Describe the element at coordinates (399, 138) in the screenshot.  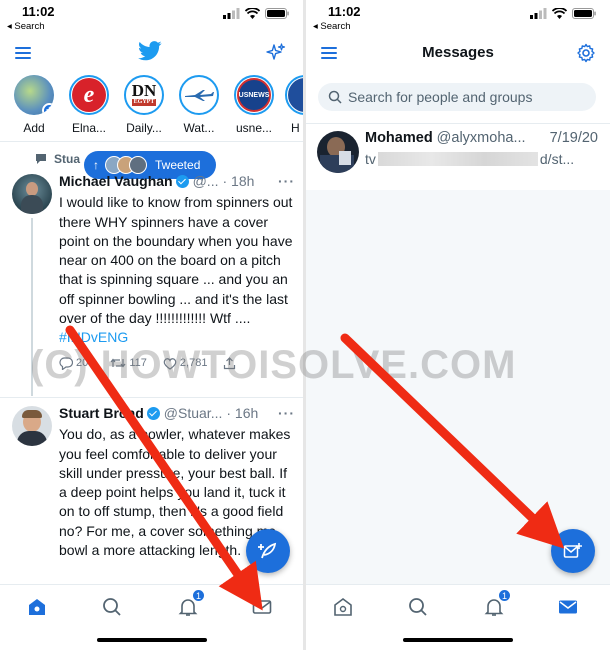
I see `conversation-name: Mohamed` at that location.